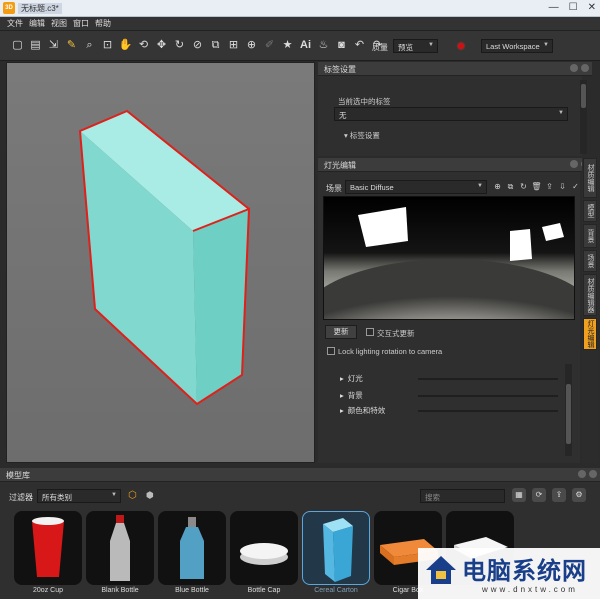 This screenshot has height=599, width=600. Describe the element at coordinates (120, 548) in the screenshot. I see `model-tile-blank-bottle` at that location.